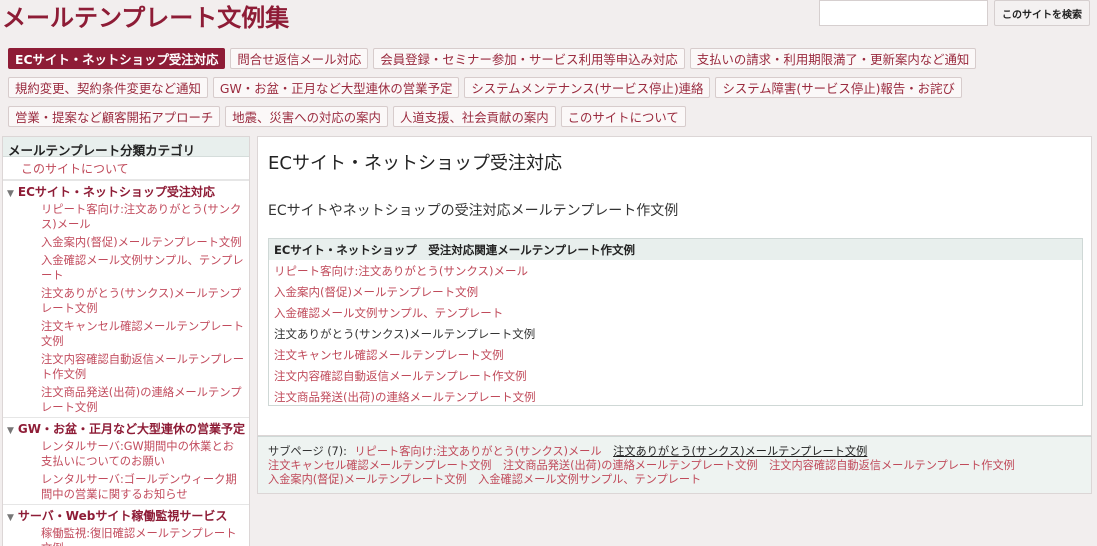 This screenshot has height=546, width=1097. Describe the element at coordinates (473, 211) in the screenshot. I see `page-subtitle: ECサイトやネットショップの受注対応メールテンプレート作文例` at that location.